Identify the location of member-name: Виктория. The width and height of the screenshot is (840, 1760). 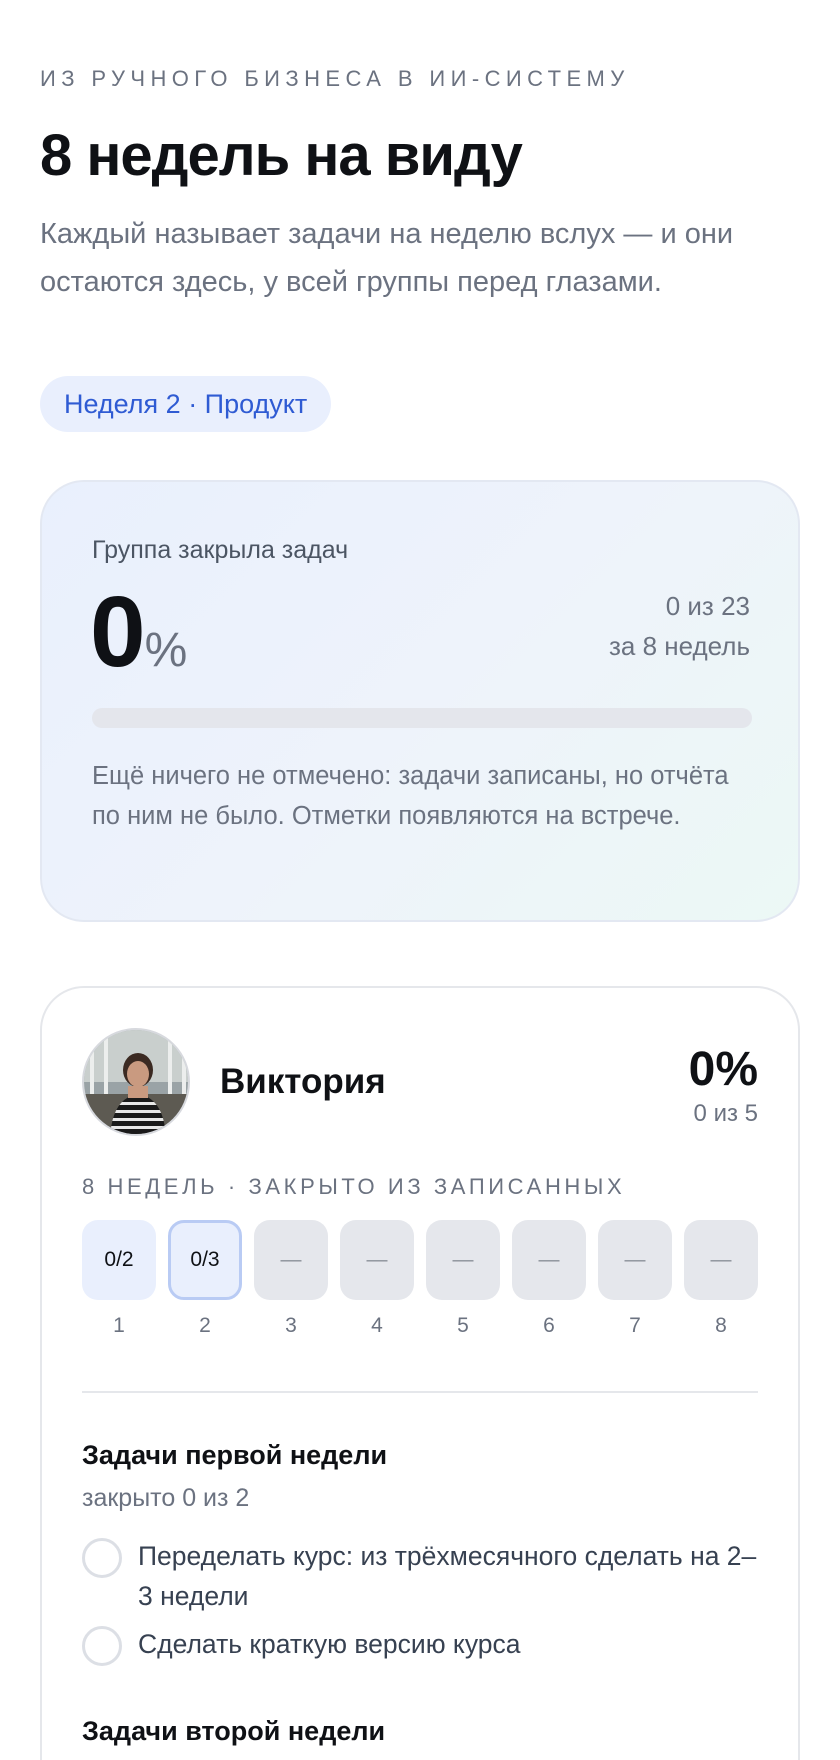
(303, 1081).